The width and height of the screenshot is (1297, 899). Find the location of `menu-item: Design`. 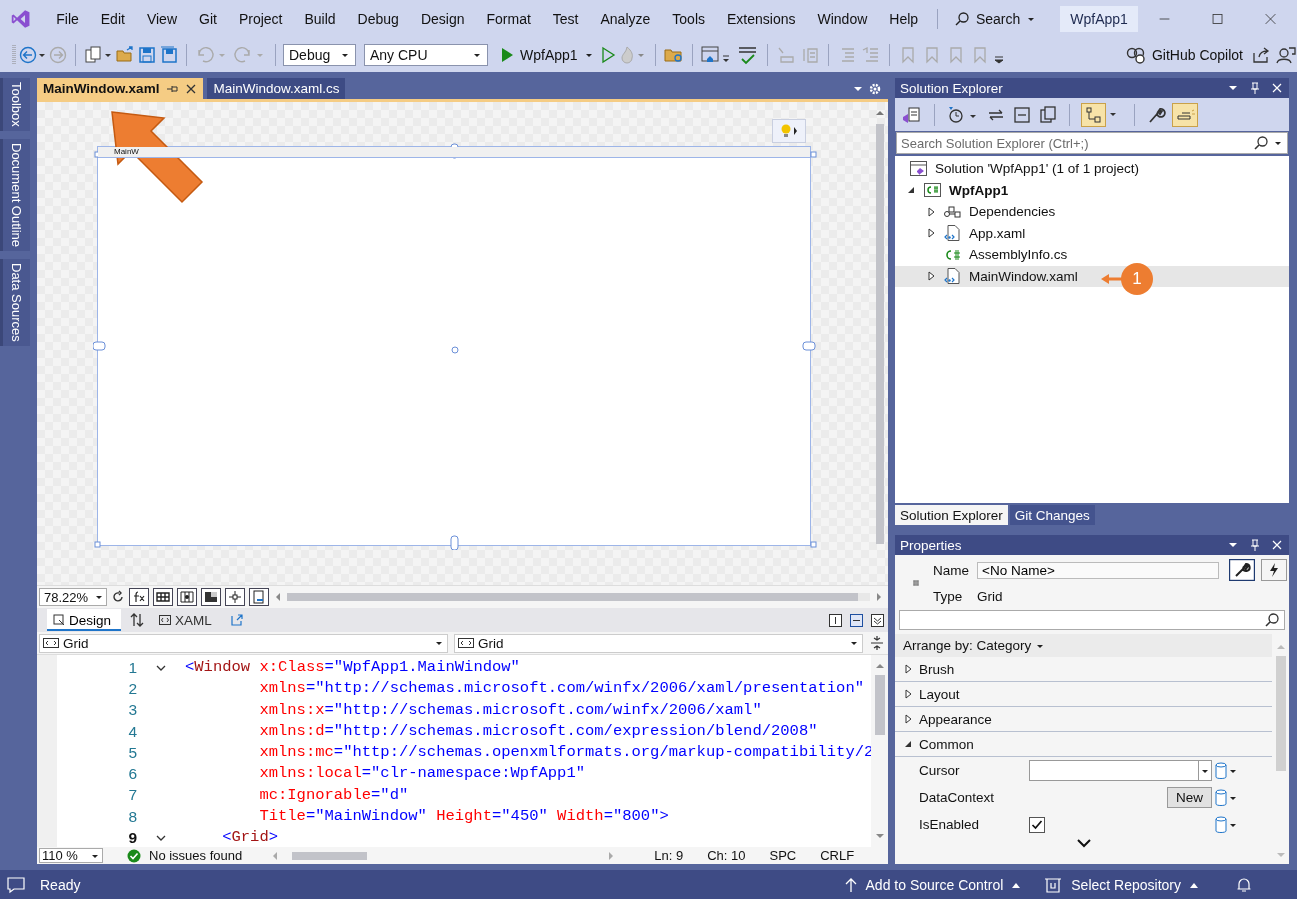

menu-item: Design is located at coordinates (442, 18).